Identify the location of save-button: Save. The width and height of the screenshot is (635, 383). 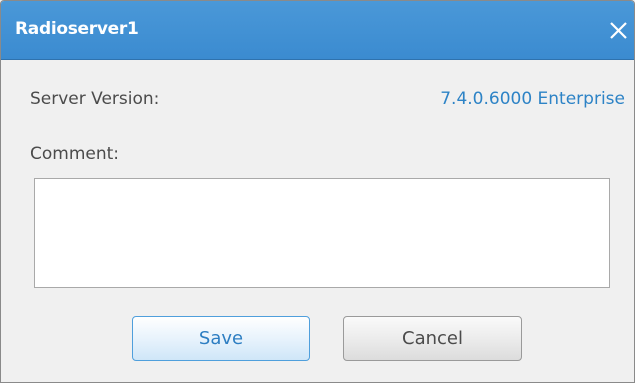
(221, 338).